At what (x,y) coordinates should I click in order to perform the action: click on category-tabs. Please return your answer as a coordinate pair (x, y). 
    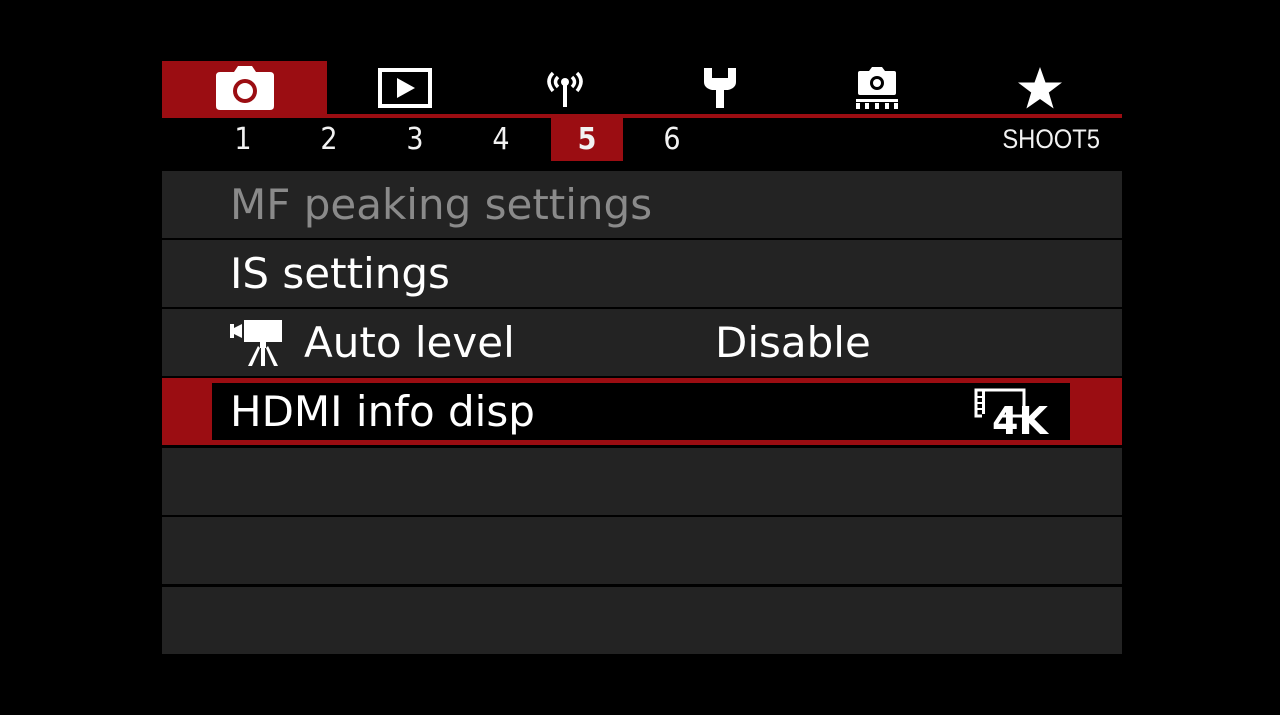
    Looking at the image, I should click on (642, 88).